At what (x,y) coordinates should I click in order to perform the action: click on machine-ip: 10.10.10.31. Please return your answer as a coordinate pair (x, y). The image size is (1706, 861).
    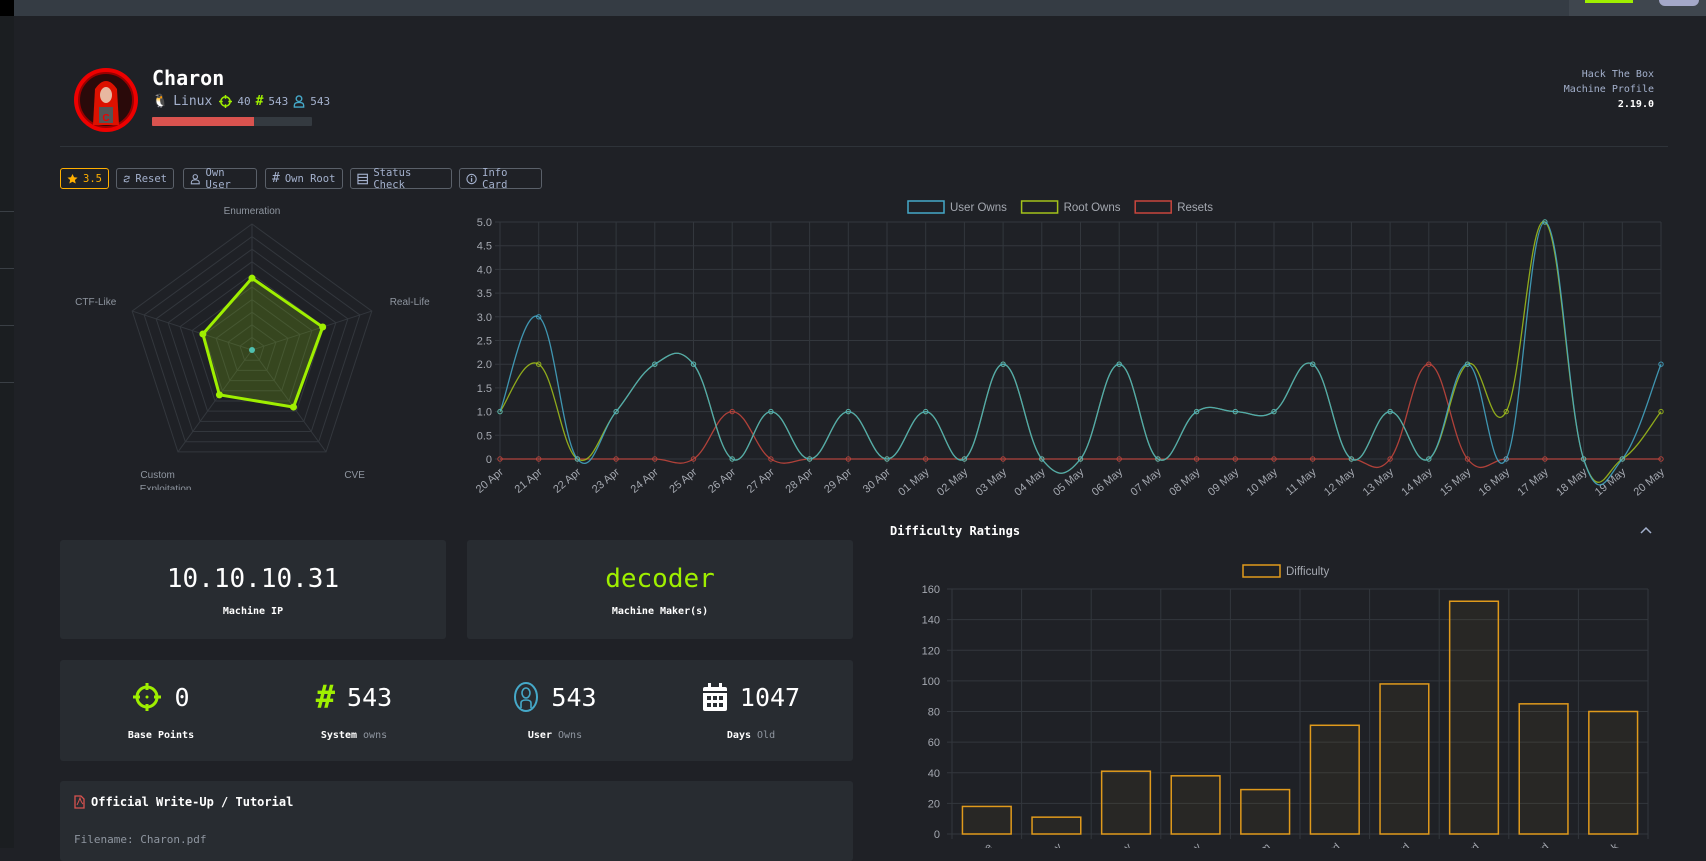
    Looking at the image, I should click on (253, 579).